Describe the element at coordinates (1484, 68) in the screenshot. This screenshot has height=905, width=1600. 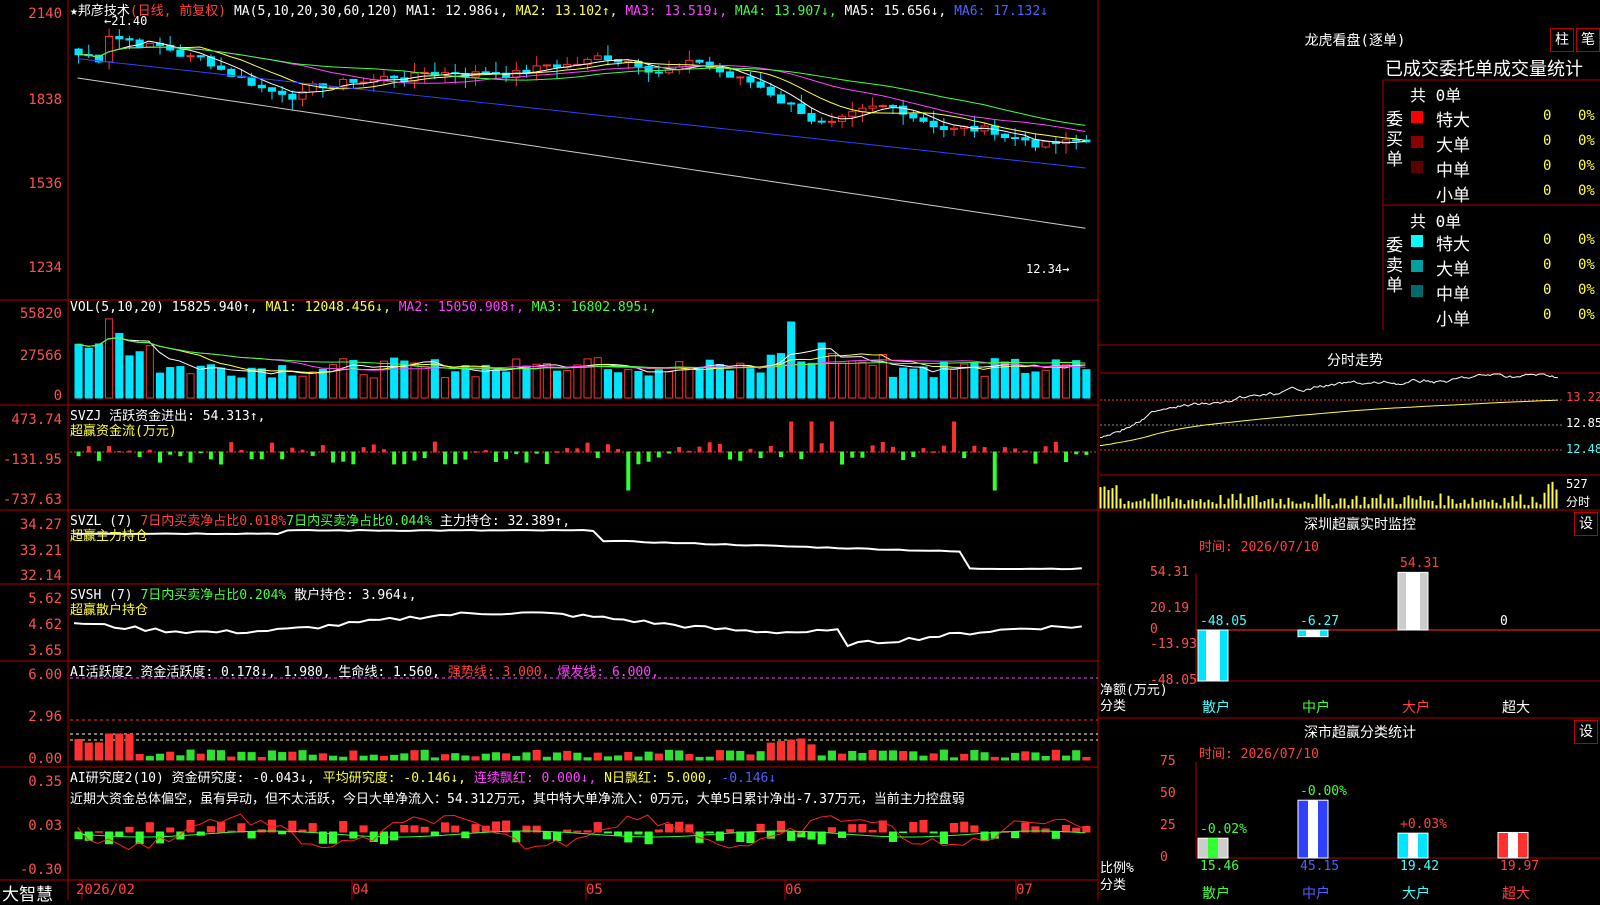
I see `stats-tabs-label: 已成交委托单成交量统计` at that location.